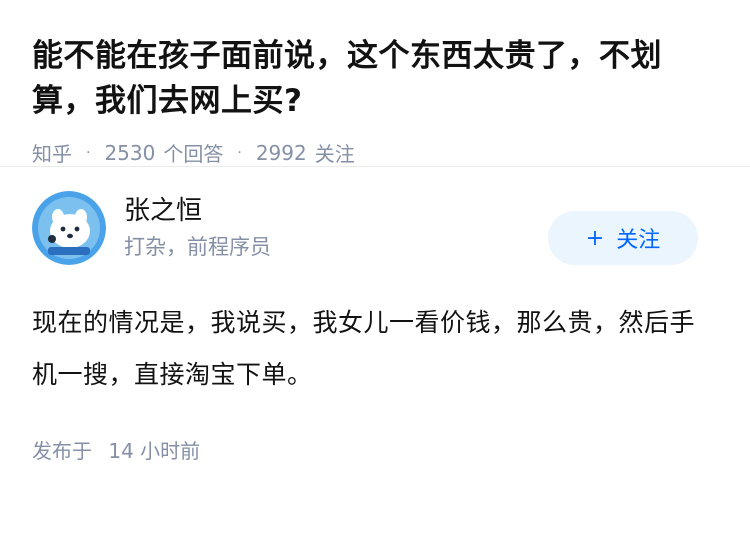 The width and height of the screenshot is (750, 538). I want to click on author-headline: 打杂，前程序员, so click(197, 247).